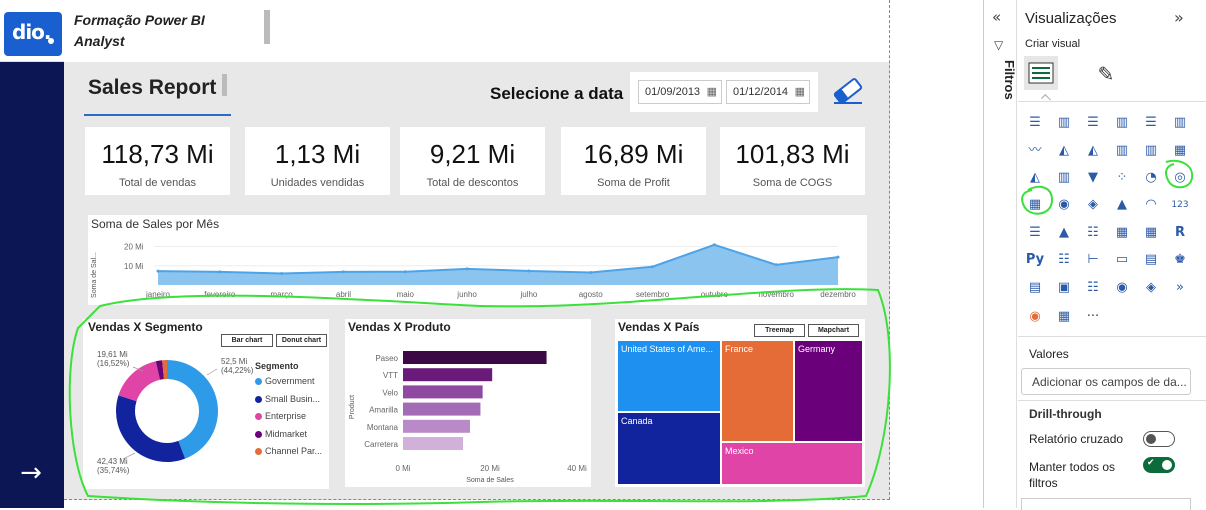 Image resolution: width=1206 pixels, height=510 pixels. Describe the element at coordinates (1180, 233) in the screenshot. I see `r-script-icon: R` at that location.